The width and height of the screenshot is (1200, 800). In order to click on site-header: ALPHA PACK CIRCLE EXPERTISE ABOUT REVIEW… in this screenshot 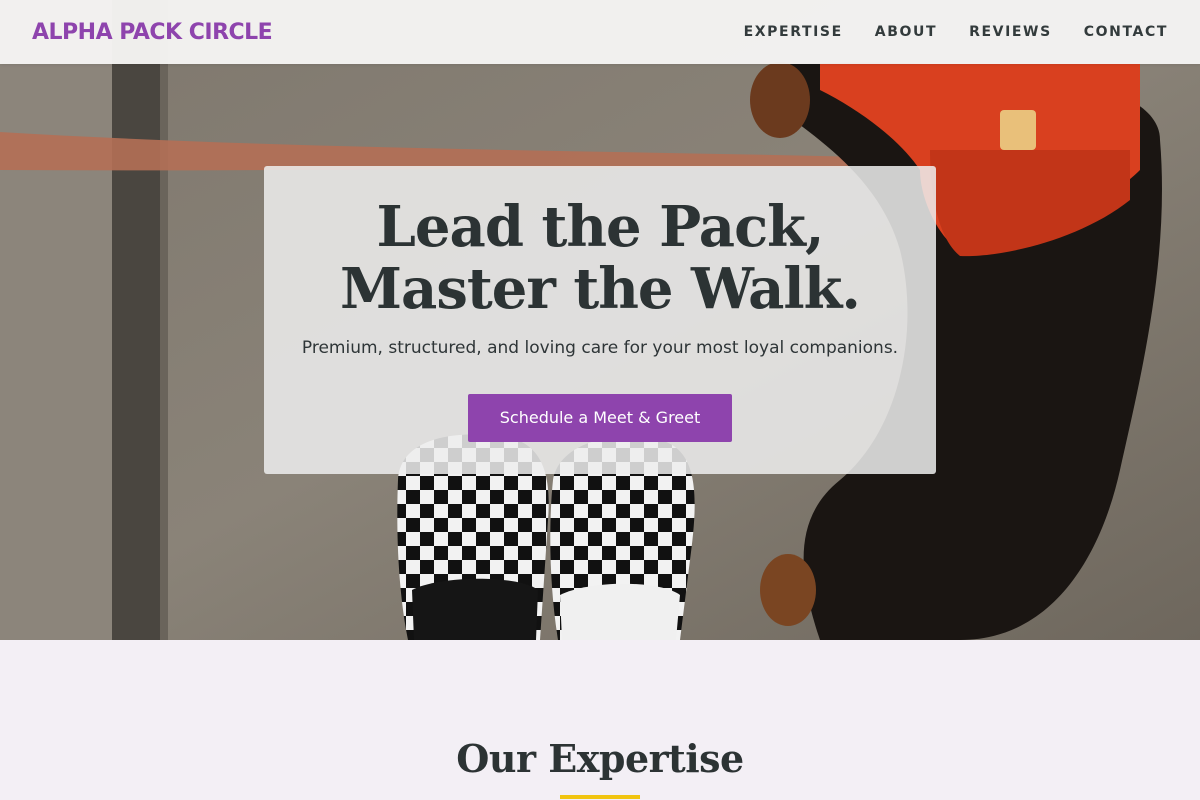, I will do `click(600, 32)`.